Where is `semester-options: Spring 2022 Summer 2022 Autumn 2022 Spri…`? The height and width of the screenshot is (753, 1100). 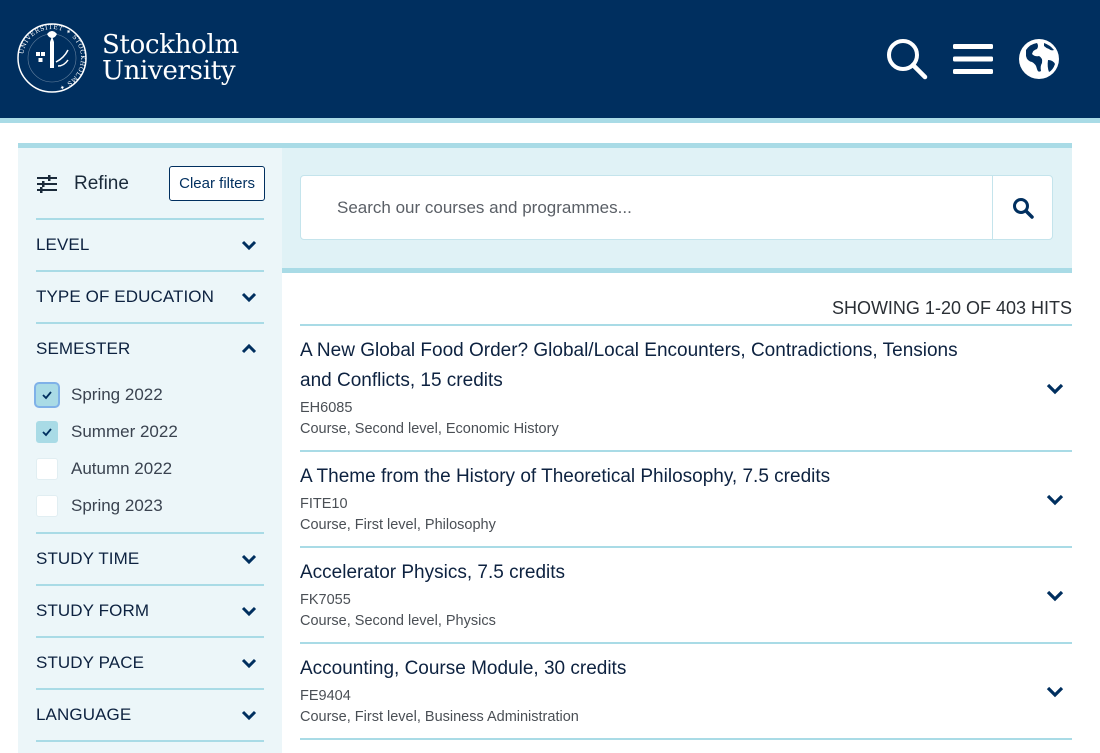 semester-options: Spring 2022 Summer 2022 Autumn 2022 Spri… is located at coordinates (150, 453).